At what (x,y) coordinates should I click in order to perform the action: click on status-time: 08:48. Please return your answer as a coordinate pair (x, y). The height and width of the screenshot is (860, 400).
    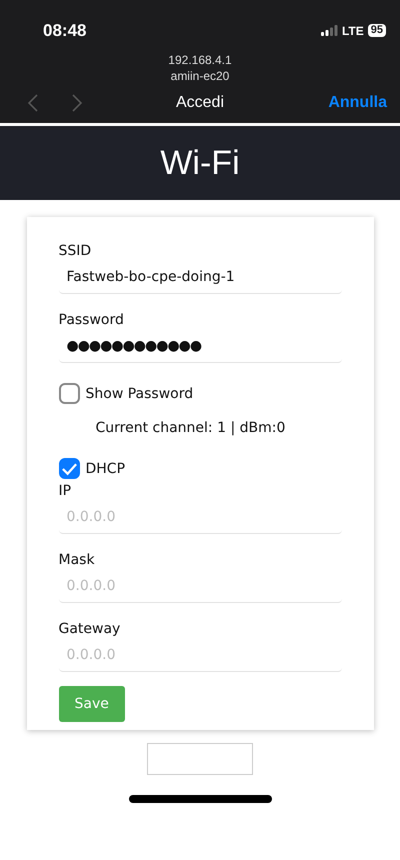
    Looking at the image, I should click on (64, 30).